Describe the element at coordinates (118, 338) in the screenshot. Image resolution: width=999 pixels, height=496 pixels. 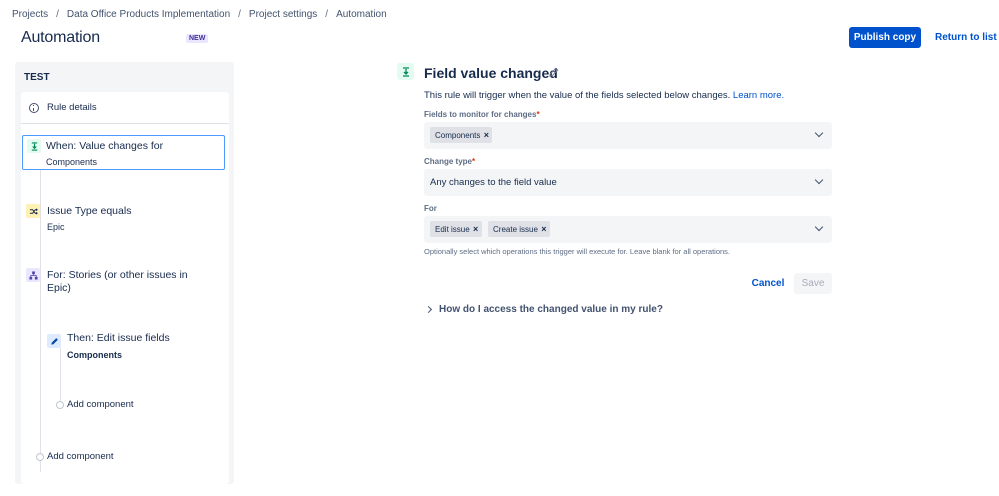
I see `action-title: Then: Edit issue fields` at that location.